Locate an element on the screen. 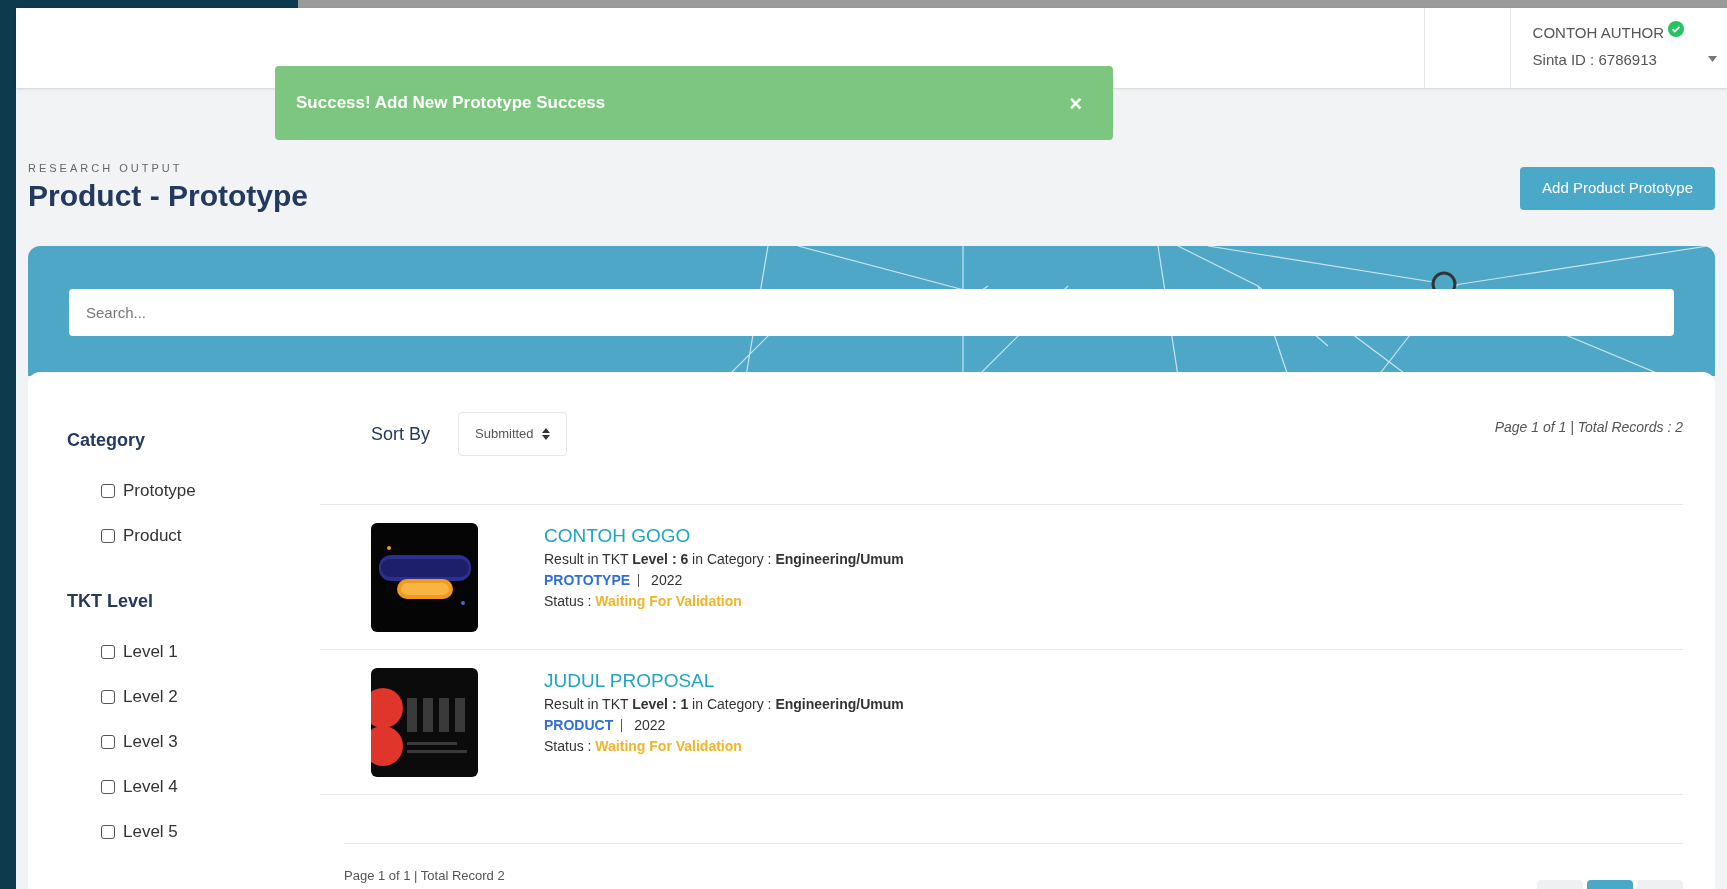  caret-icon is located at coordinates (1712, 59).